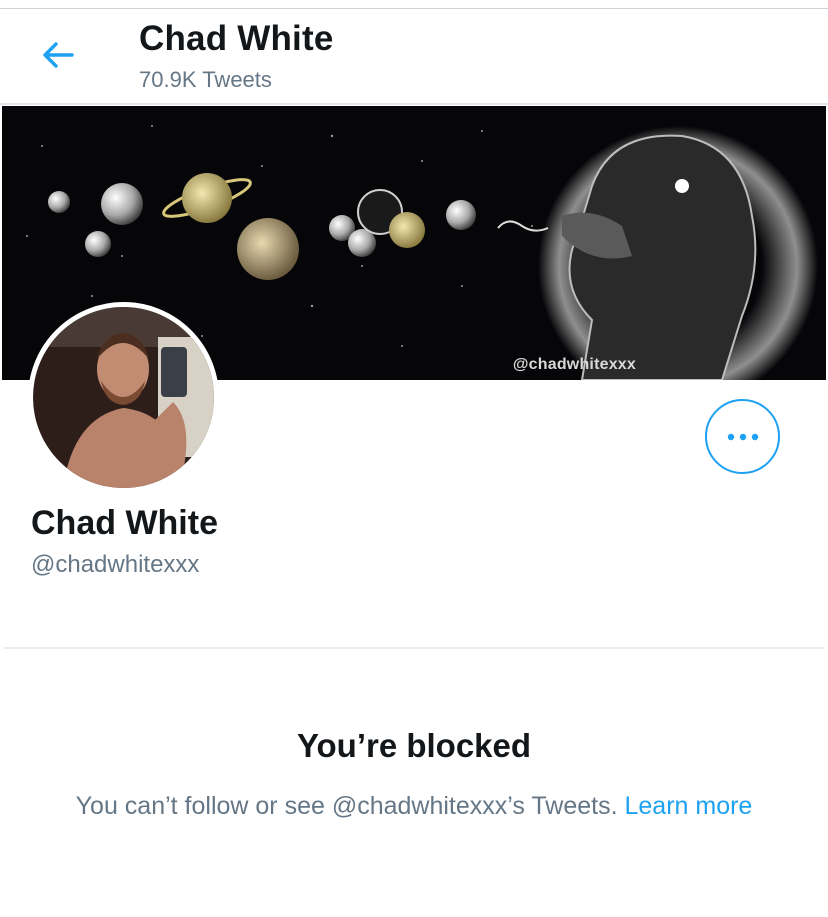 This screenshot has height=917, width=828. I want to click on back-button, so click(58, 57).